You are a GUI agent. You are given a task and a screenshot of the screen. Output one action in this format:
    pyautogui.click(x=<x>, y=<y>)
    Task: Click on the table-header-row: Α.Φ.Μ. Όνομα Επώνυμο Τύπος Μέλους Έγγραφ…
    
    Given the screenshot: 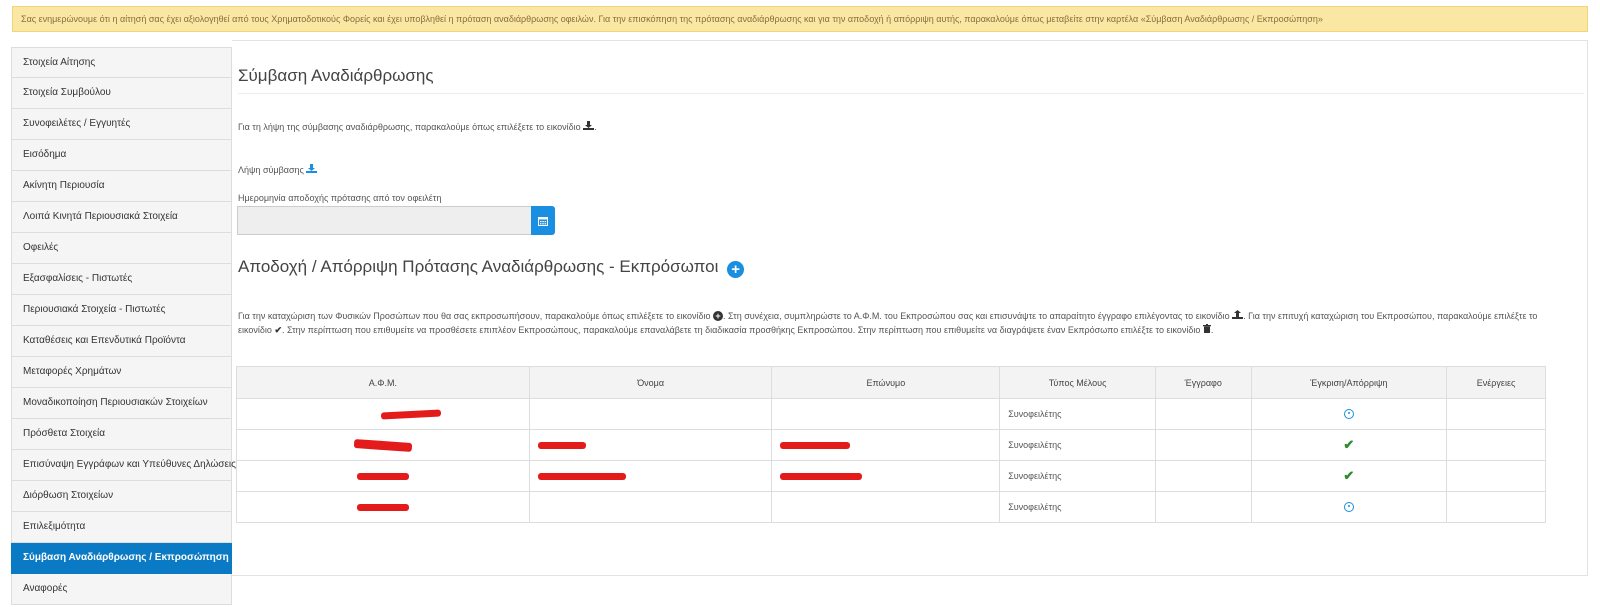 What is the action you would take?
    pyautogui.click(x=891, y=382)
    